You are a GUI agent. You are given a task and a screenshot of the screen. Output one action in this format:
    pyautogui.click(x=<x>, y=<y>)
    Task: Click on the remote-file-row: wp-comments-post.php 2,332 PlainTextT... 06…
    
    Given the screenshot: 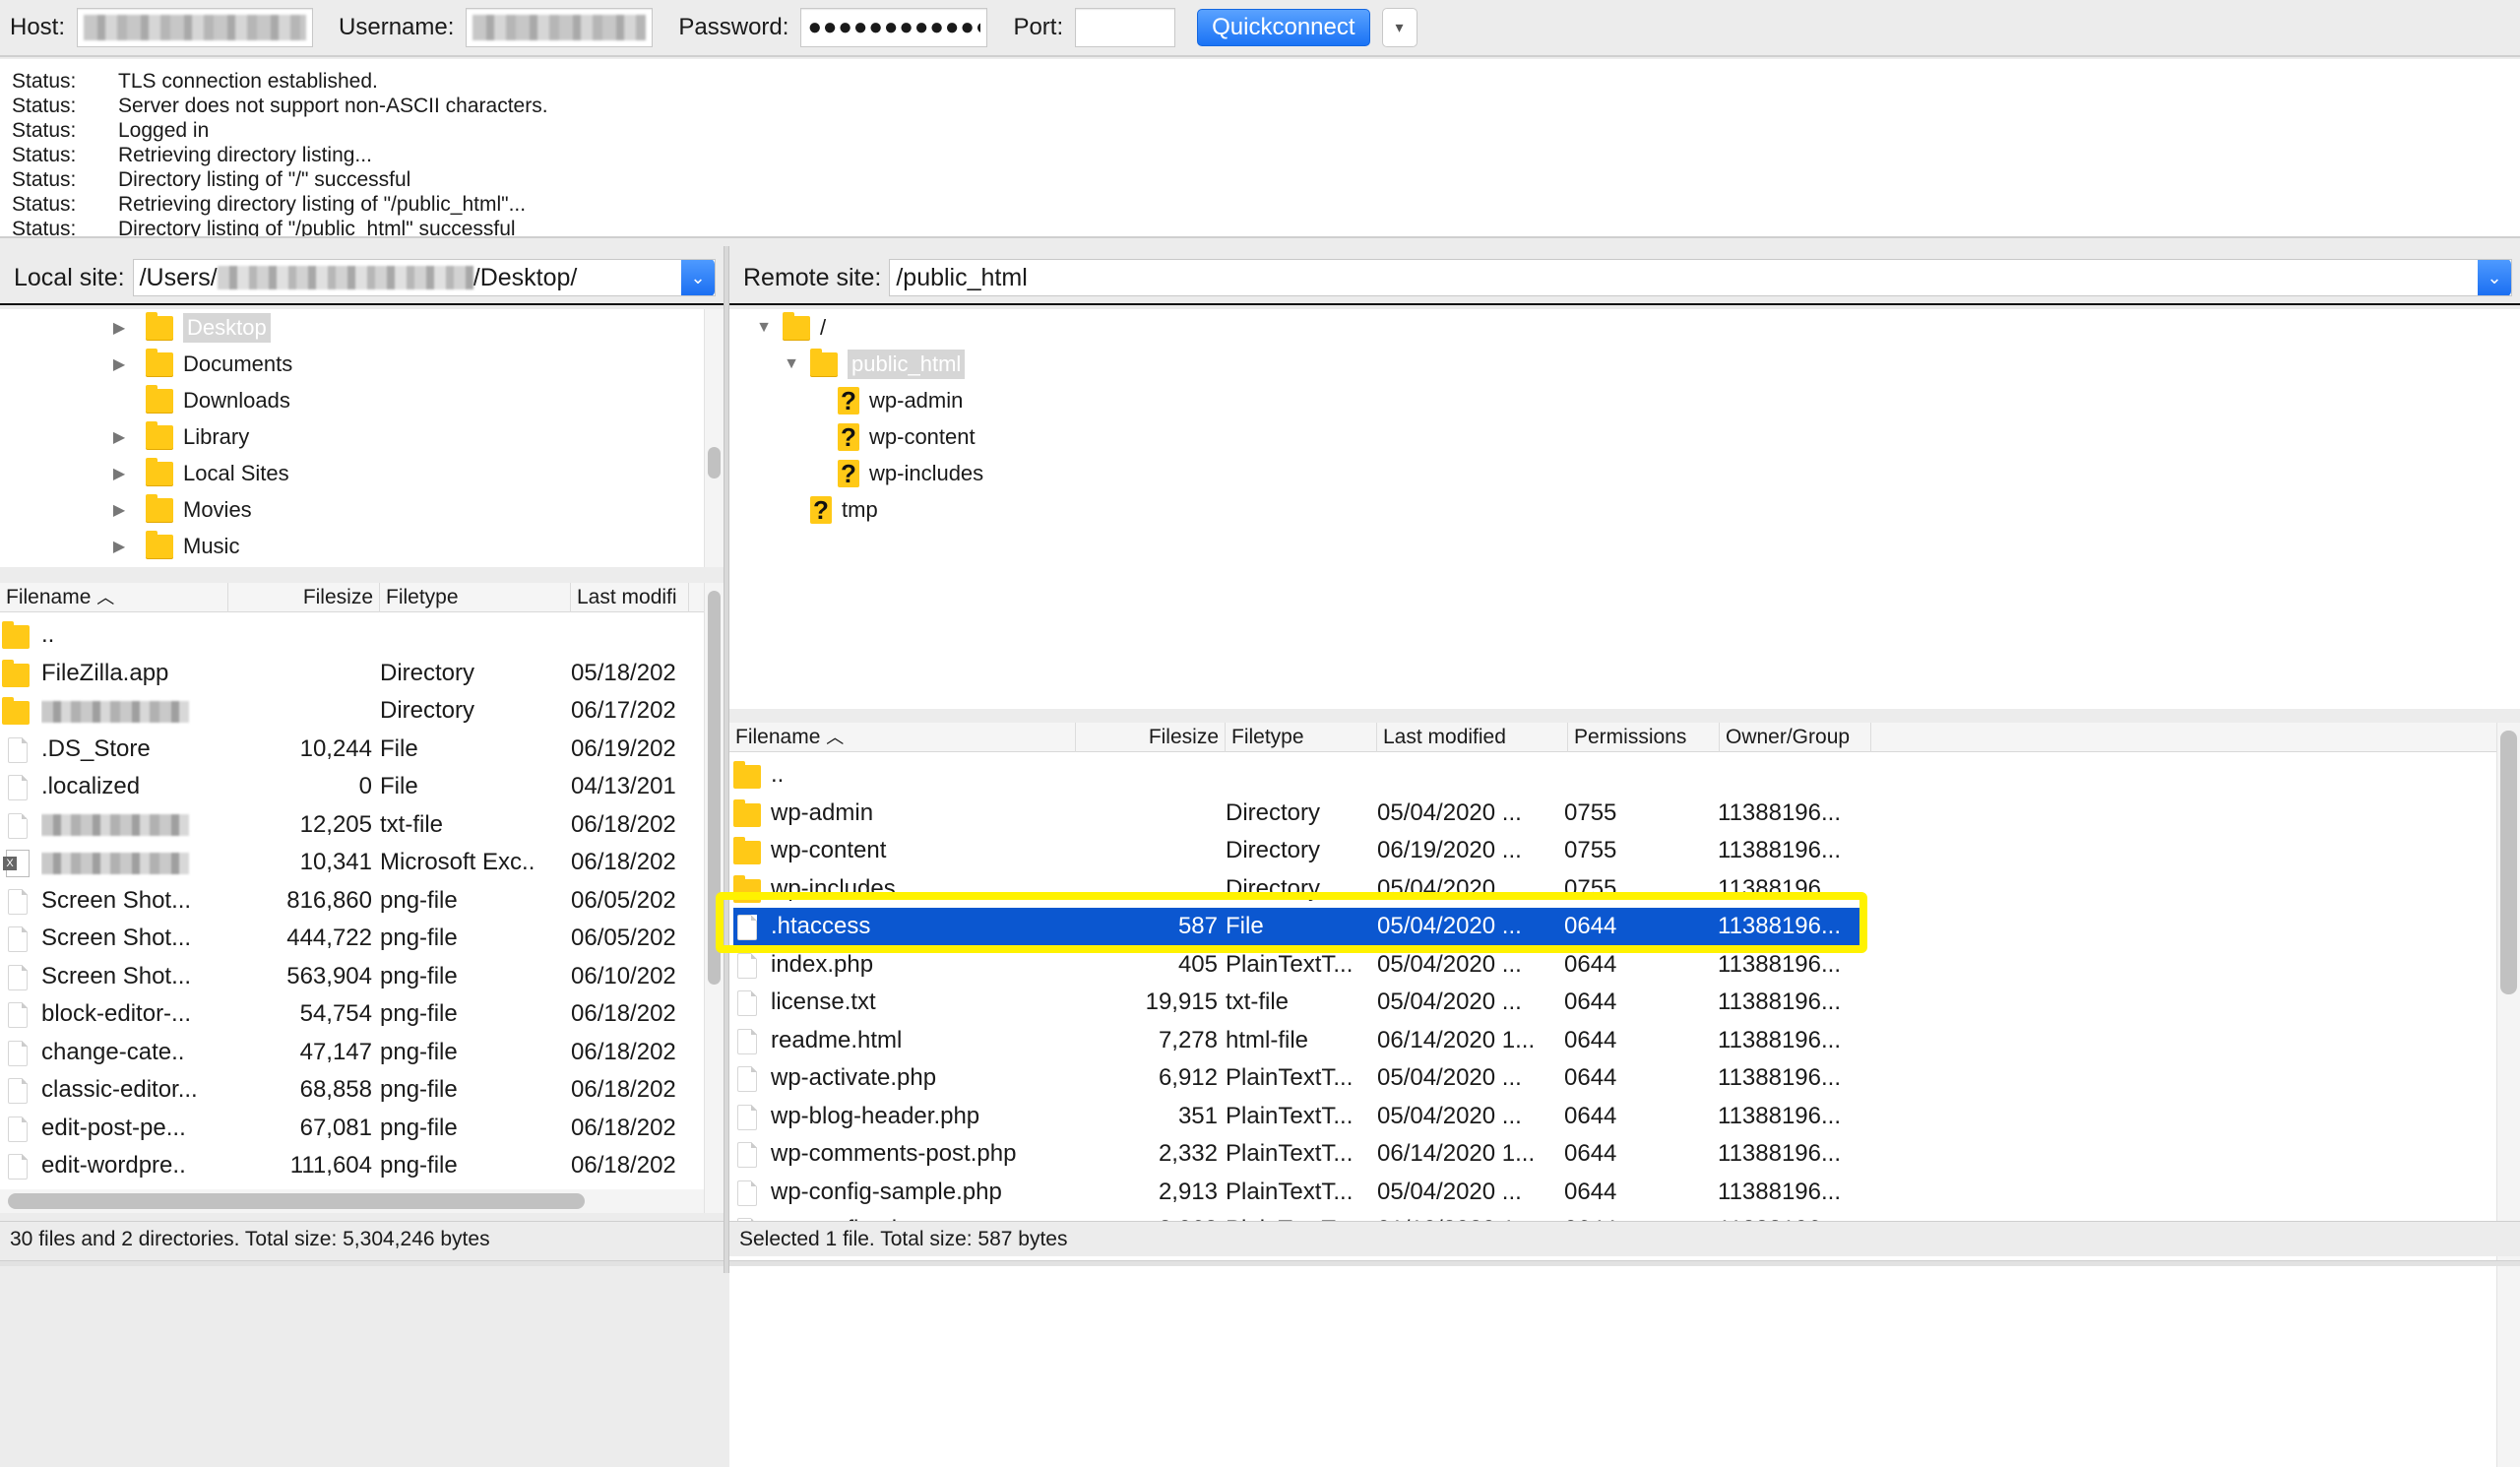 What is the action you would take?
    pyautogui.click(x=1298, y=1154)
    